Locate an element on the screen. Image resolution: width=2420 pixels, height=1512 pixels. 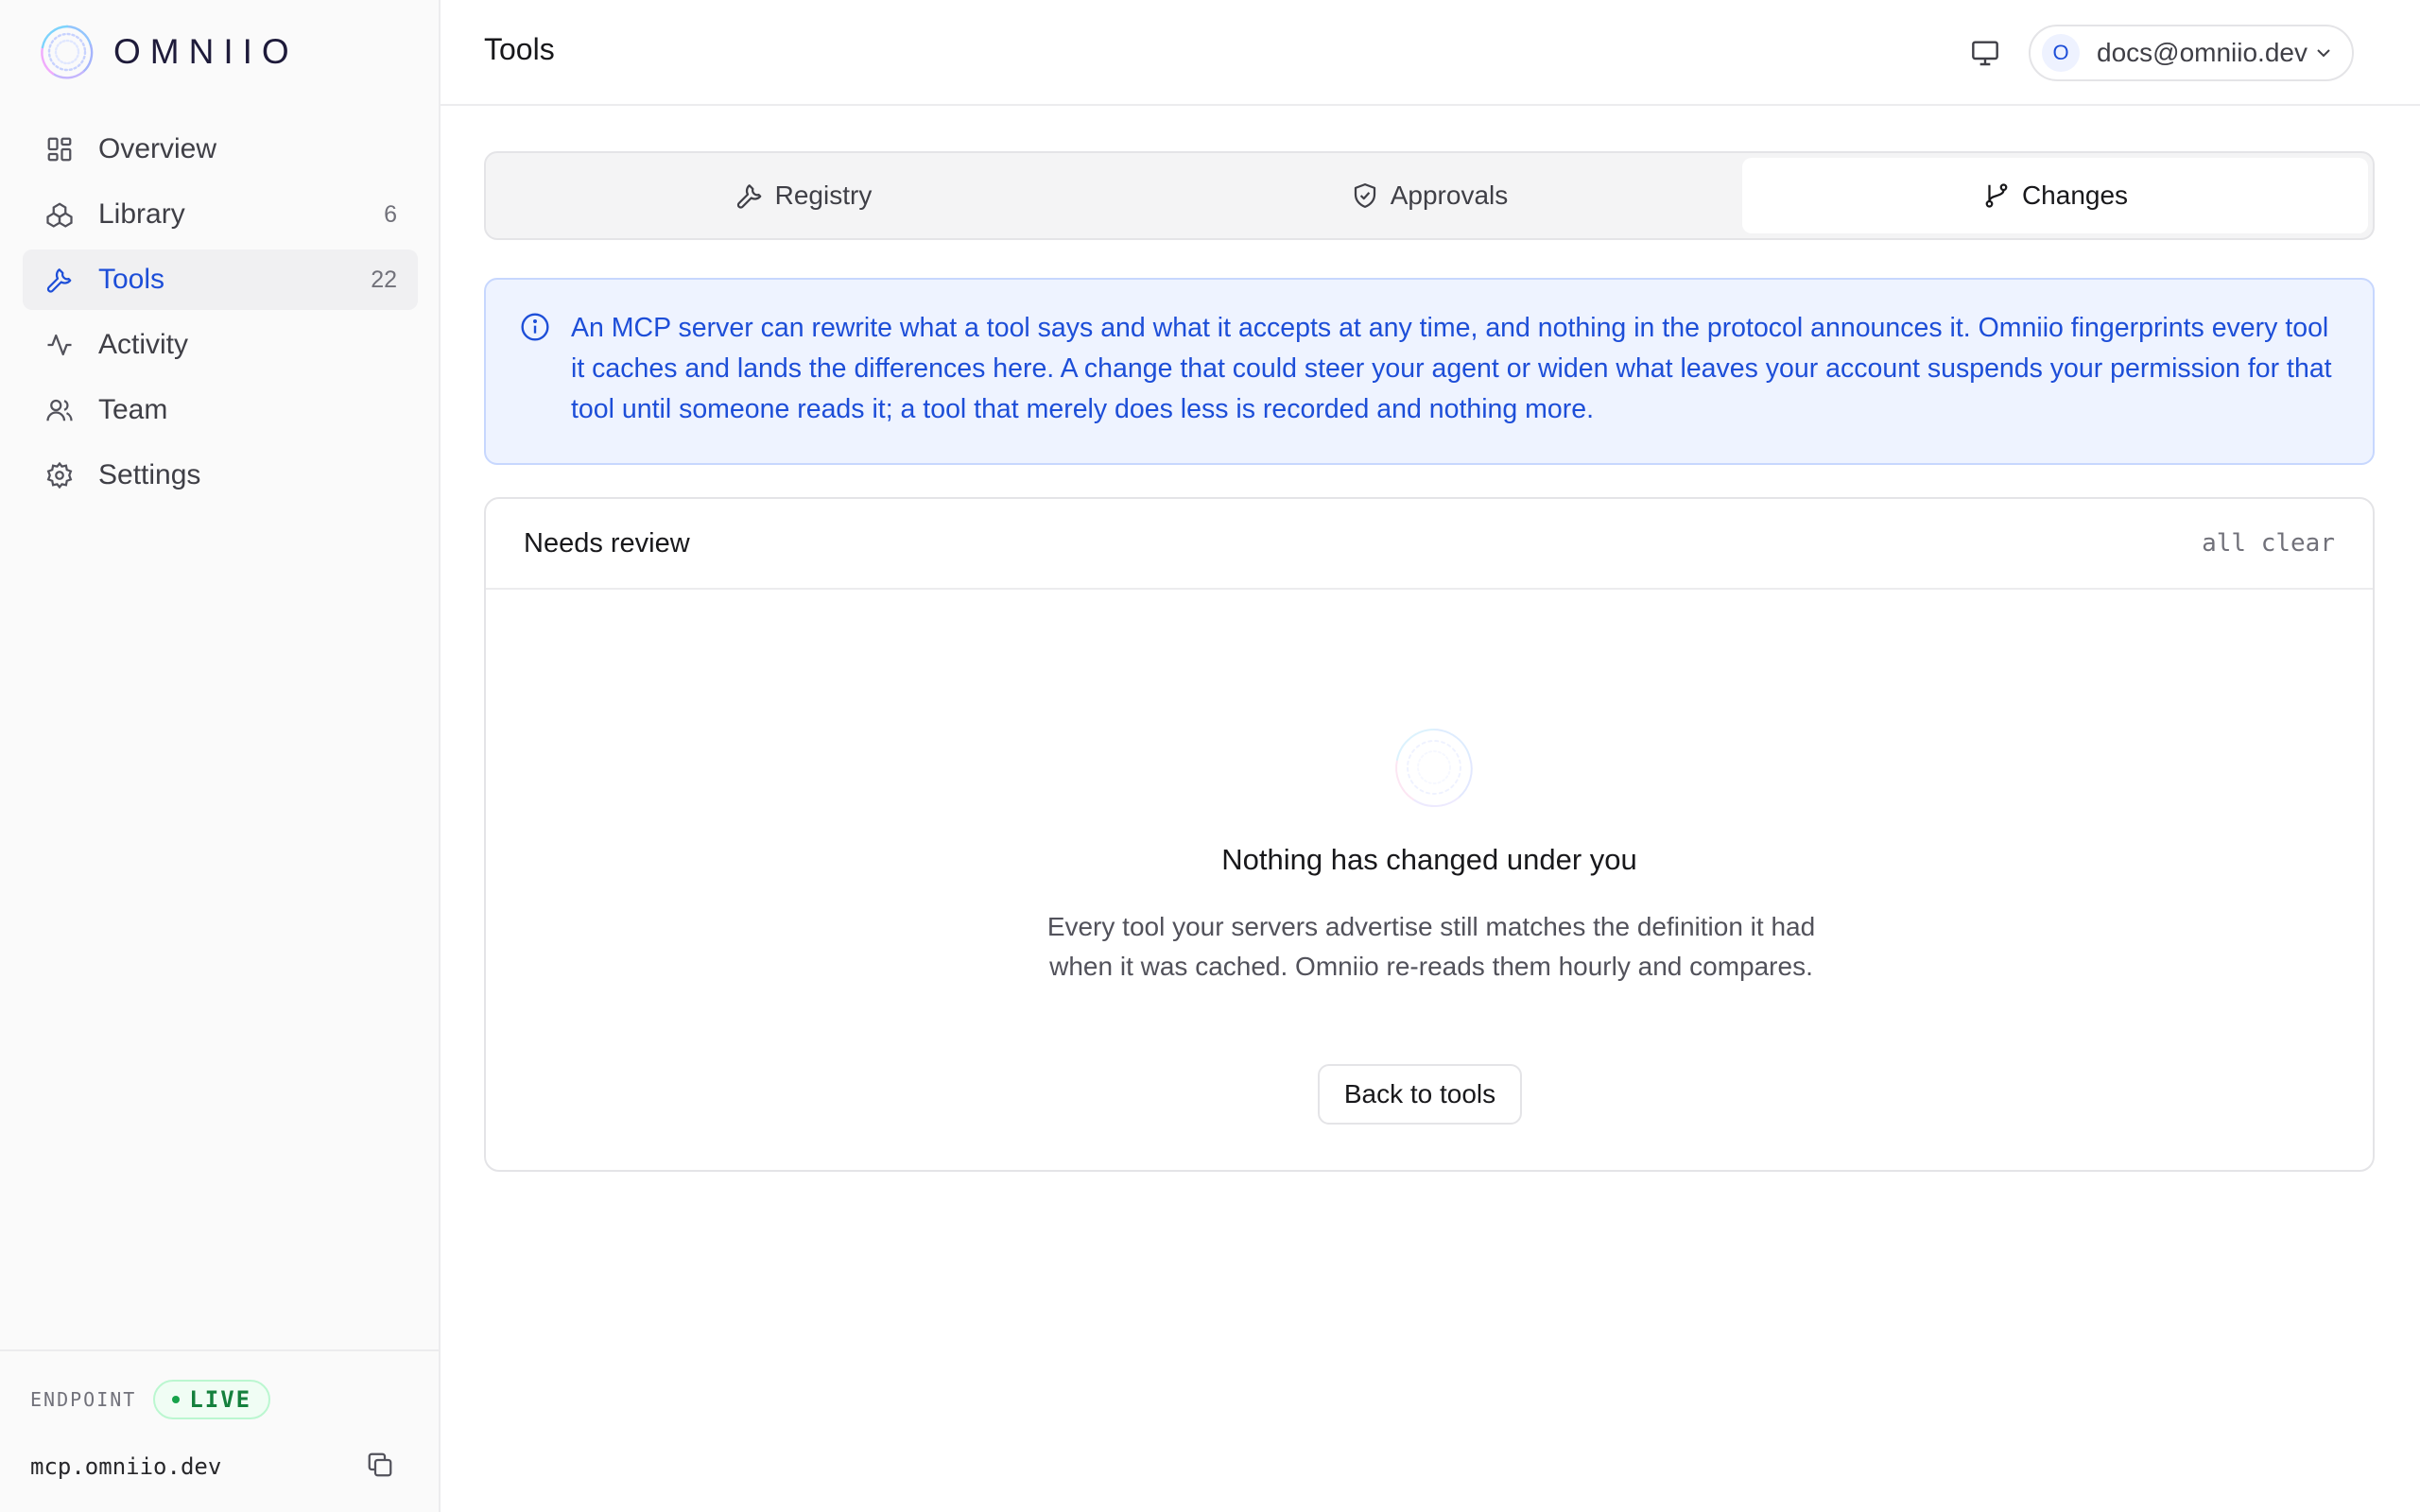
back-to-tools-button: Back to tools is located at coordinates (1420, 1094).